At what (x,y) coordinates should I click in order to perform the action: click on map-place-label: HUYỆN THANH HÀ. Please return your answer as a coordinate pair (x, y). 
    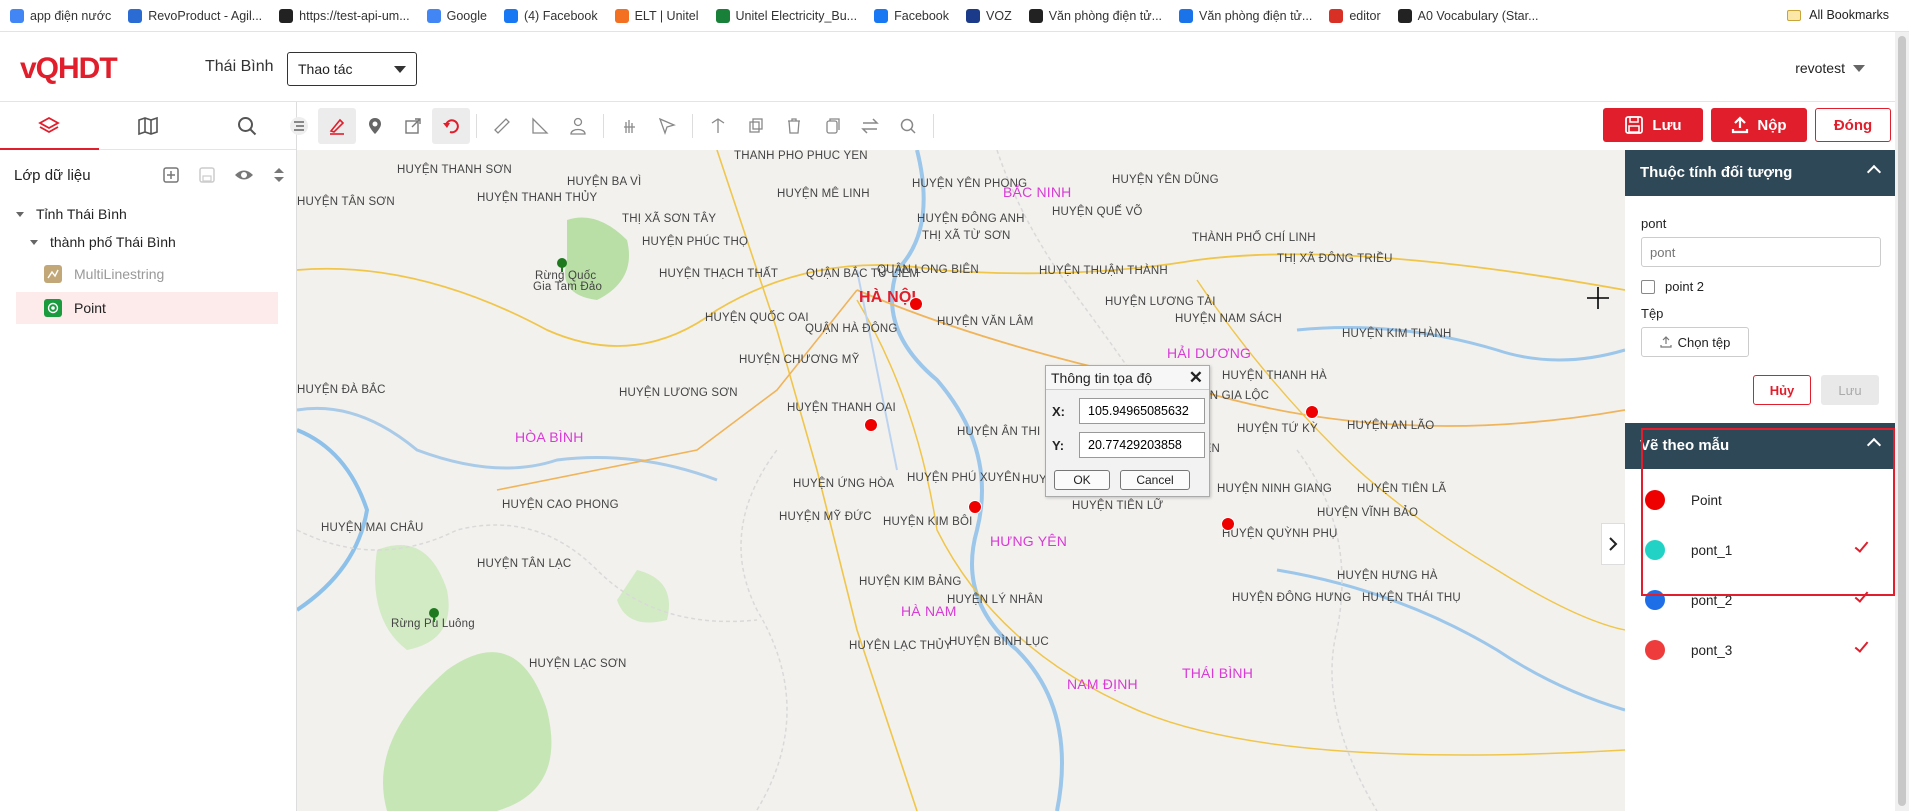
    Looking at the image, I should click on (1274, 376).